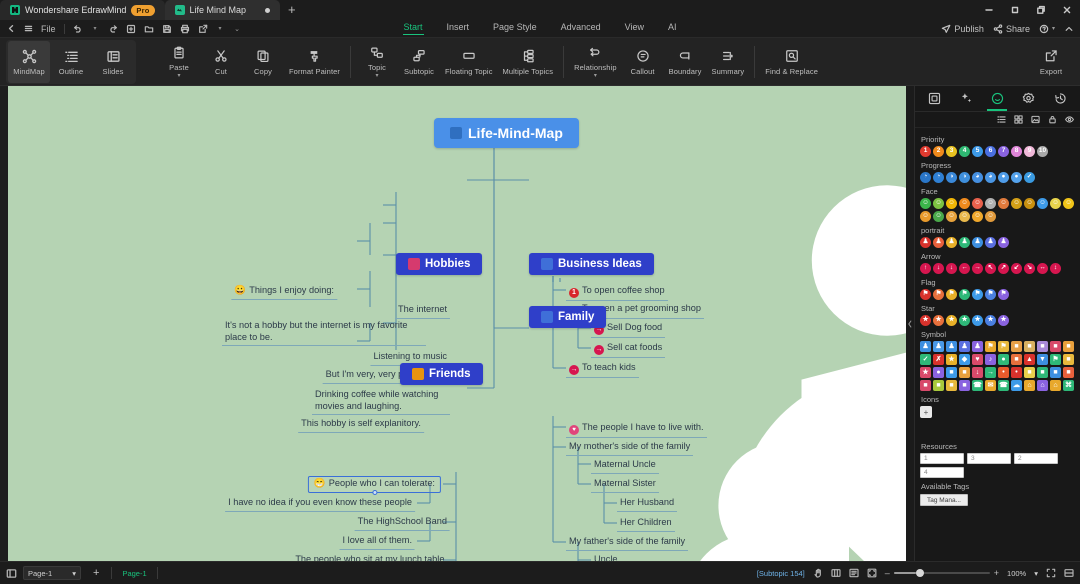 The image size is (1080, 584). Describe the element at coordinates (989, 458) in the screenshot. I see `resource-field-2: 3` at that location.